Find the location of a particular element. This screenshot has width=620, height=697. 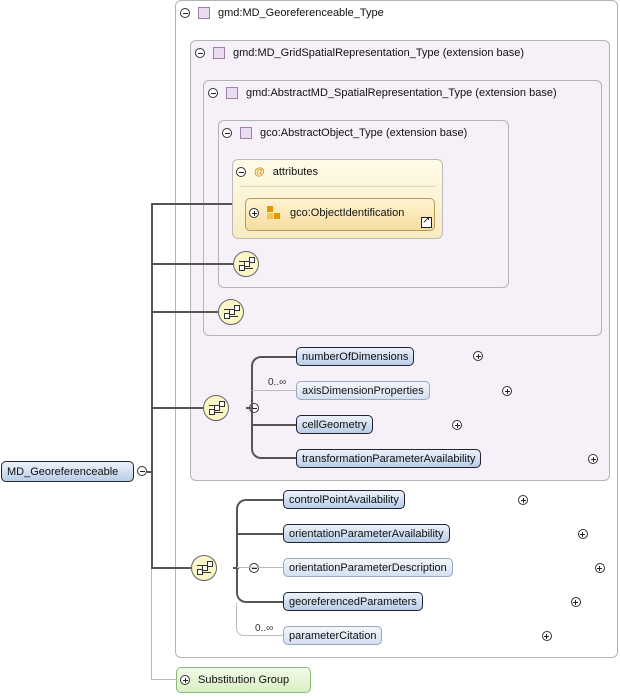

attributes-label: attributes is located at coordinates (295, 172).